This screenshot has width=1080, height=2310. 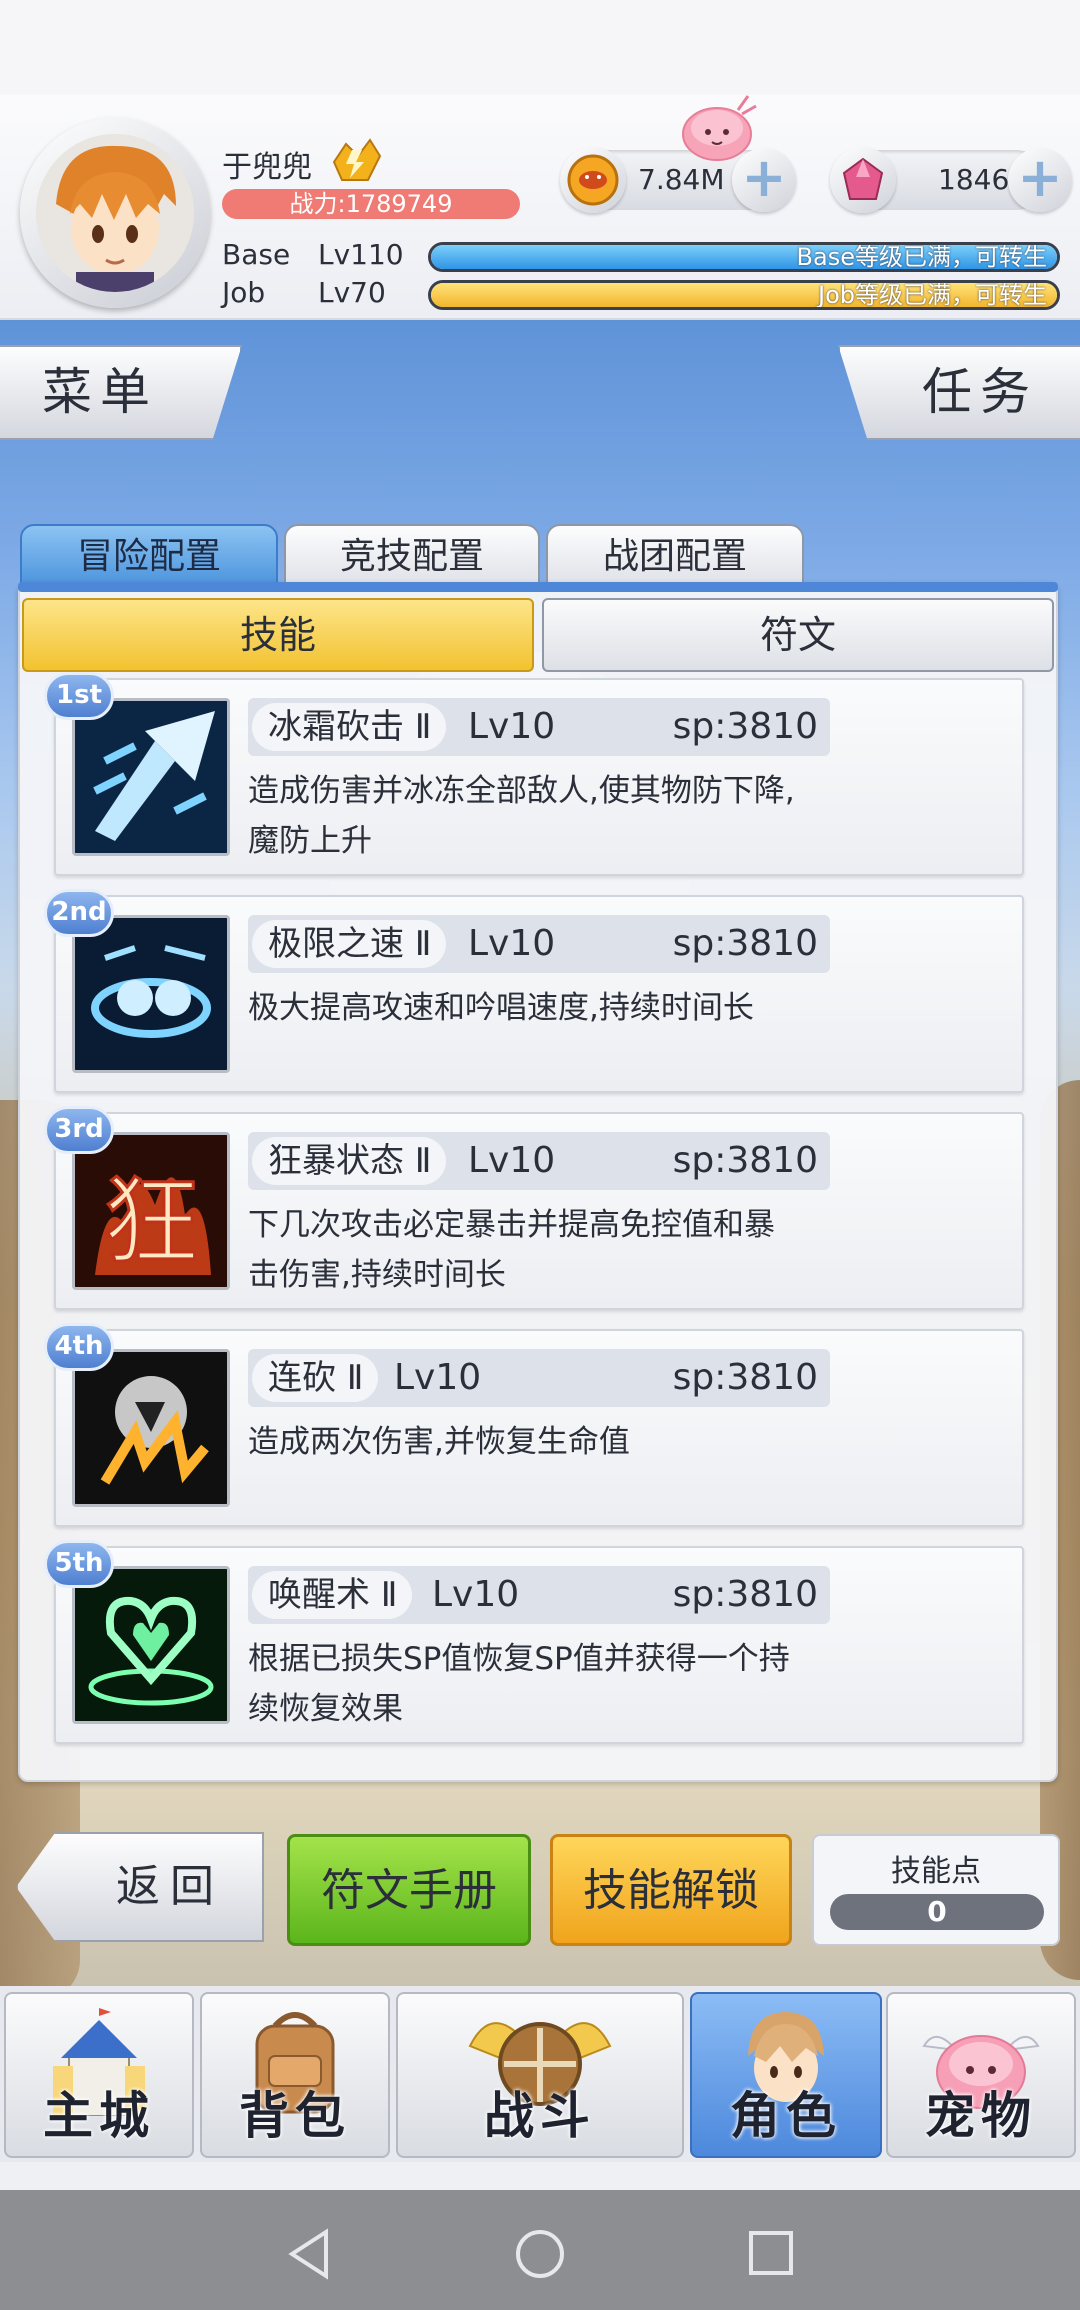 I want to click on skill-slot-4: 4th 连砍 Ⅱ Lv10 sp:3810 造成两次伤害,并恢复生命值, so click(x=534, y=1425).